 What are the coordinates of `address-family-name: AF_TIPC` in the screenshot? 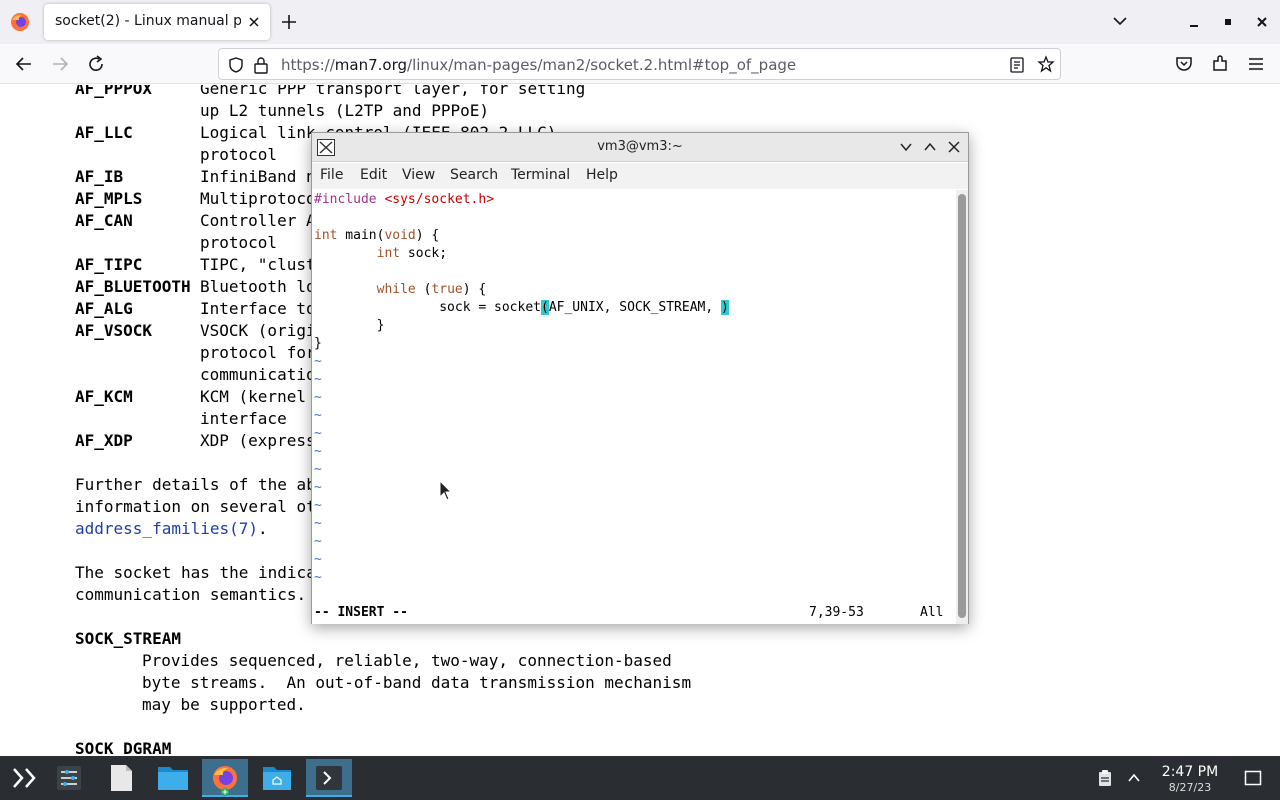 It's located at (109, 264).